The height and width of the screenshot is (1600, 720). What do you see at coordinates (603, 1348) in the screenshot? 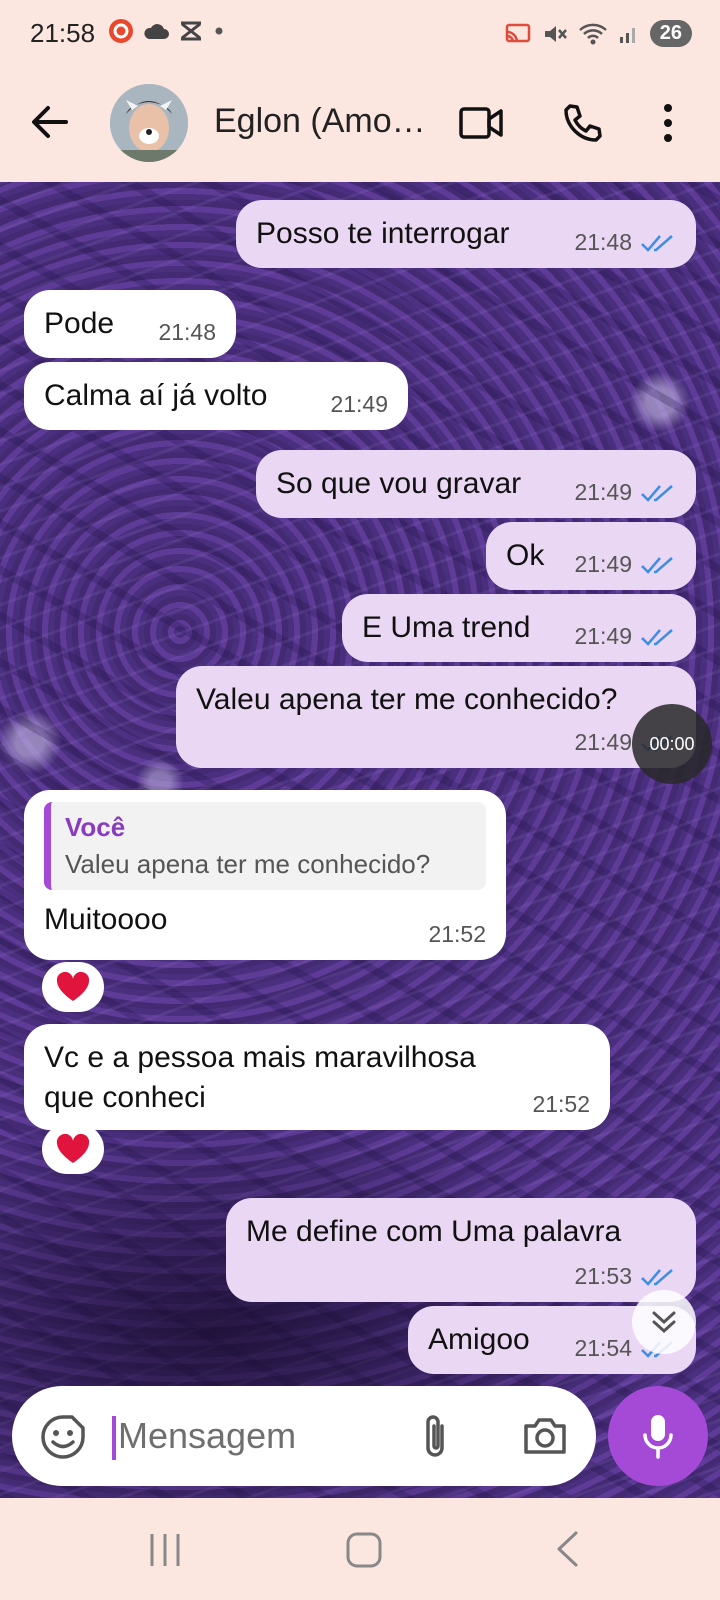
I see `message-time: 21:54` at bounding box center [603, 1348].